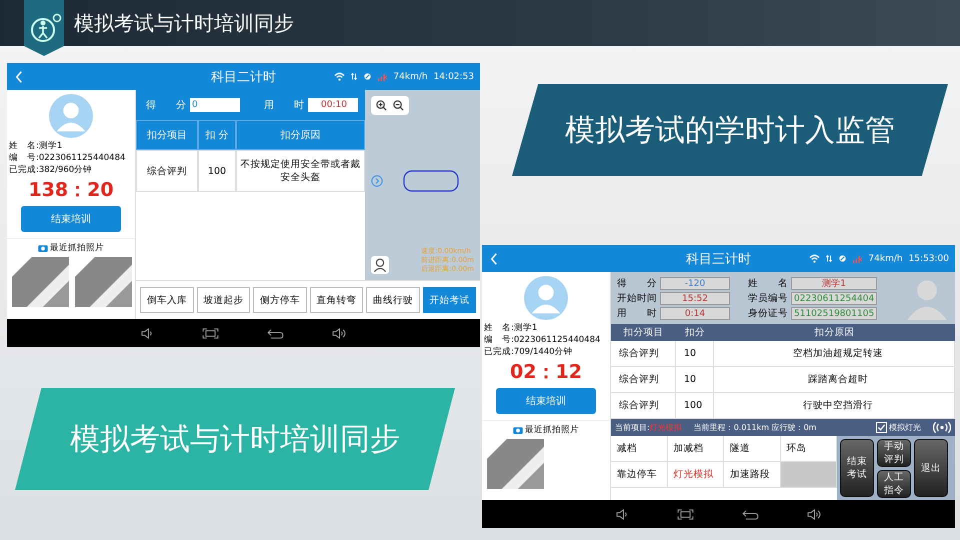  What do you see at coordinates (942, 427) in the screenshot?
I see `broadcast-icon` at bounding box center [942, 427].